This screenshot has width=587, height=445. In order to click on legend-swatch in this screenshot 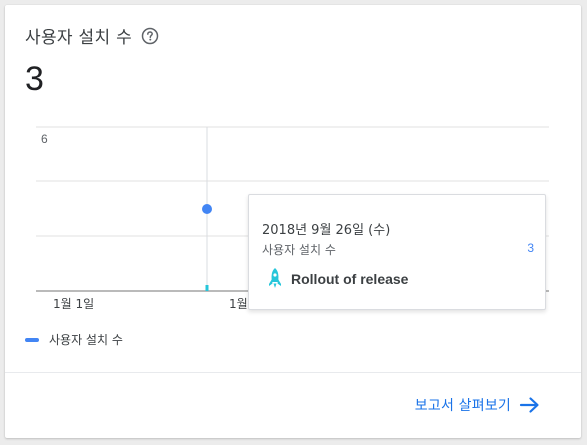, I will do `click(32, 339)`.